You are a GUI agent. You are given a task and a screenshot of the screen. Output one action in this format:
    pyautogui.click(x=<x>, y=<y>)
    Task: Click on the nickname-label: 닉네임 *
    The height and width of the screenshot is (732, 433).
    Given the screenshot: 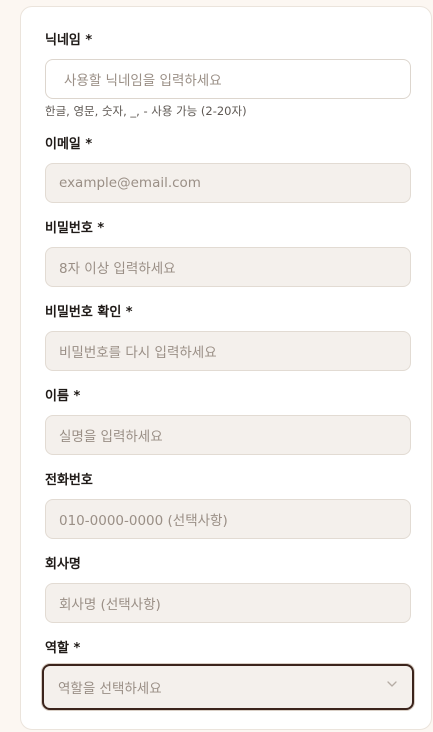 What is the action you would take?
    pyautogui.click(x=69, y=40)
    